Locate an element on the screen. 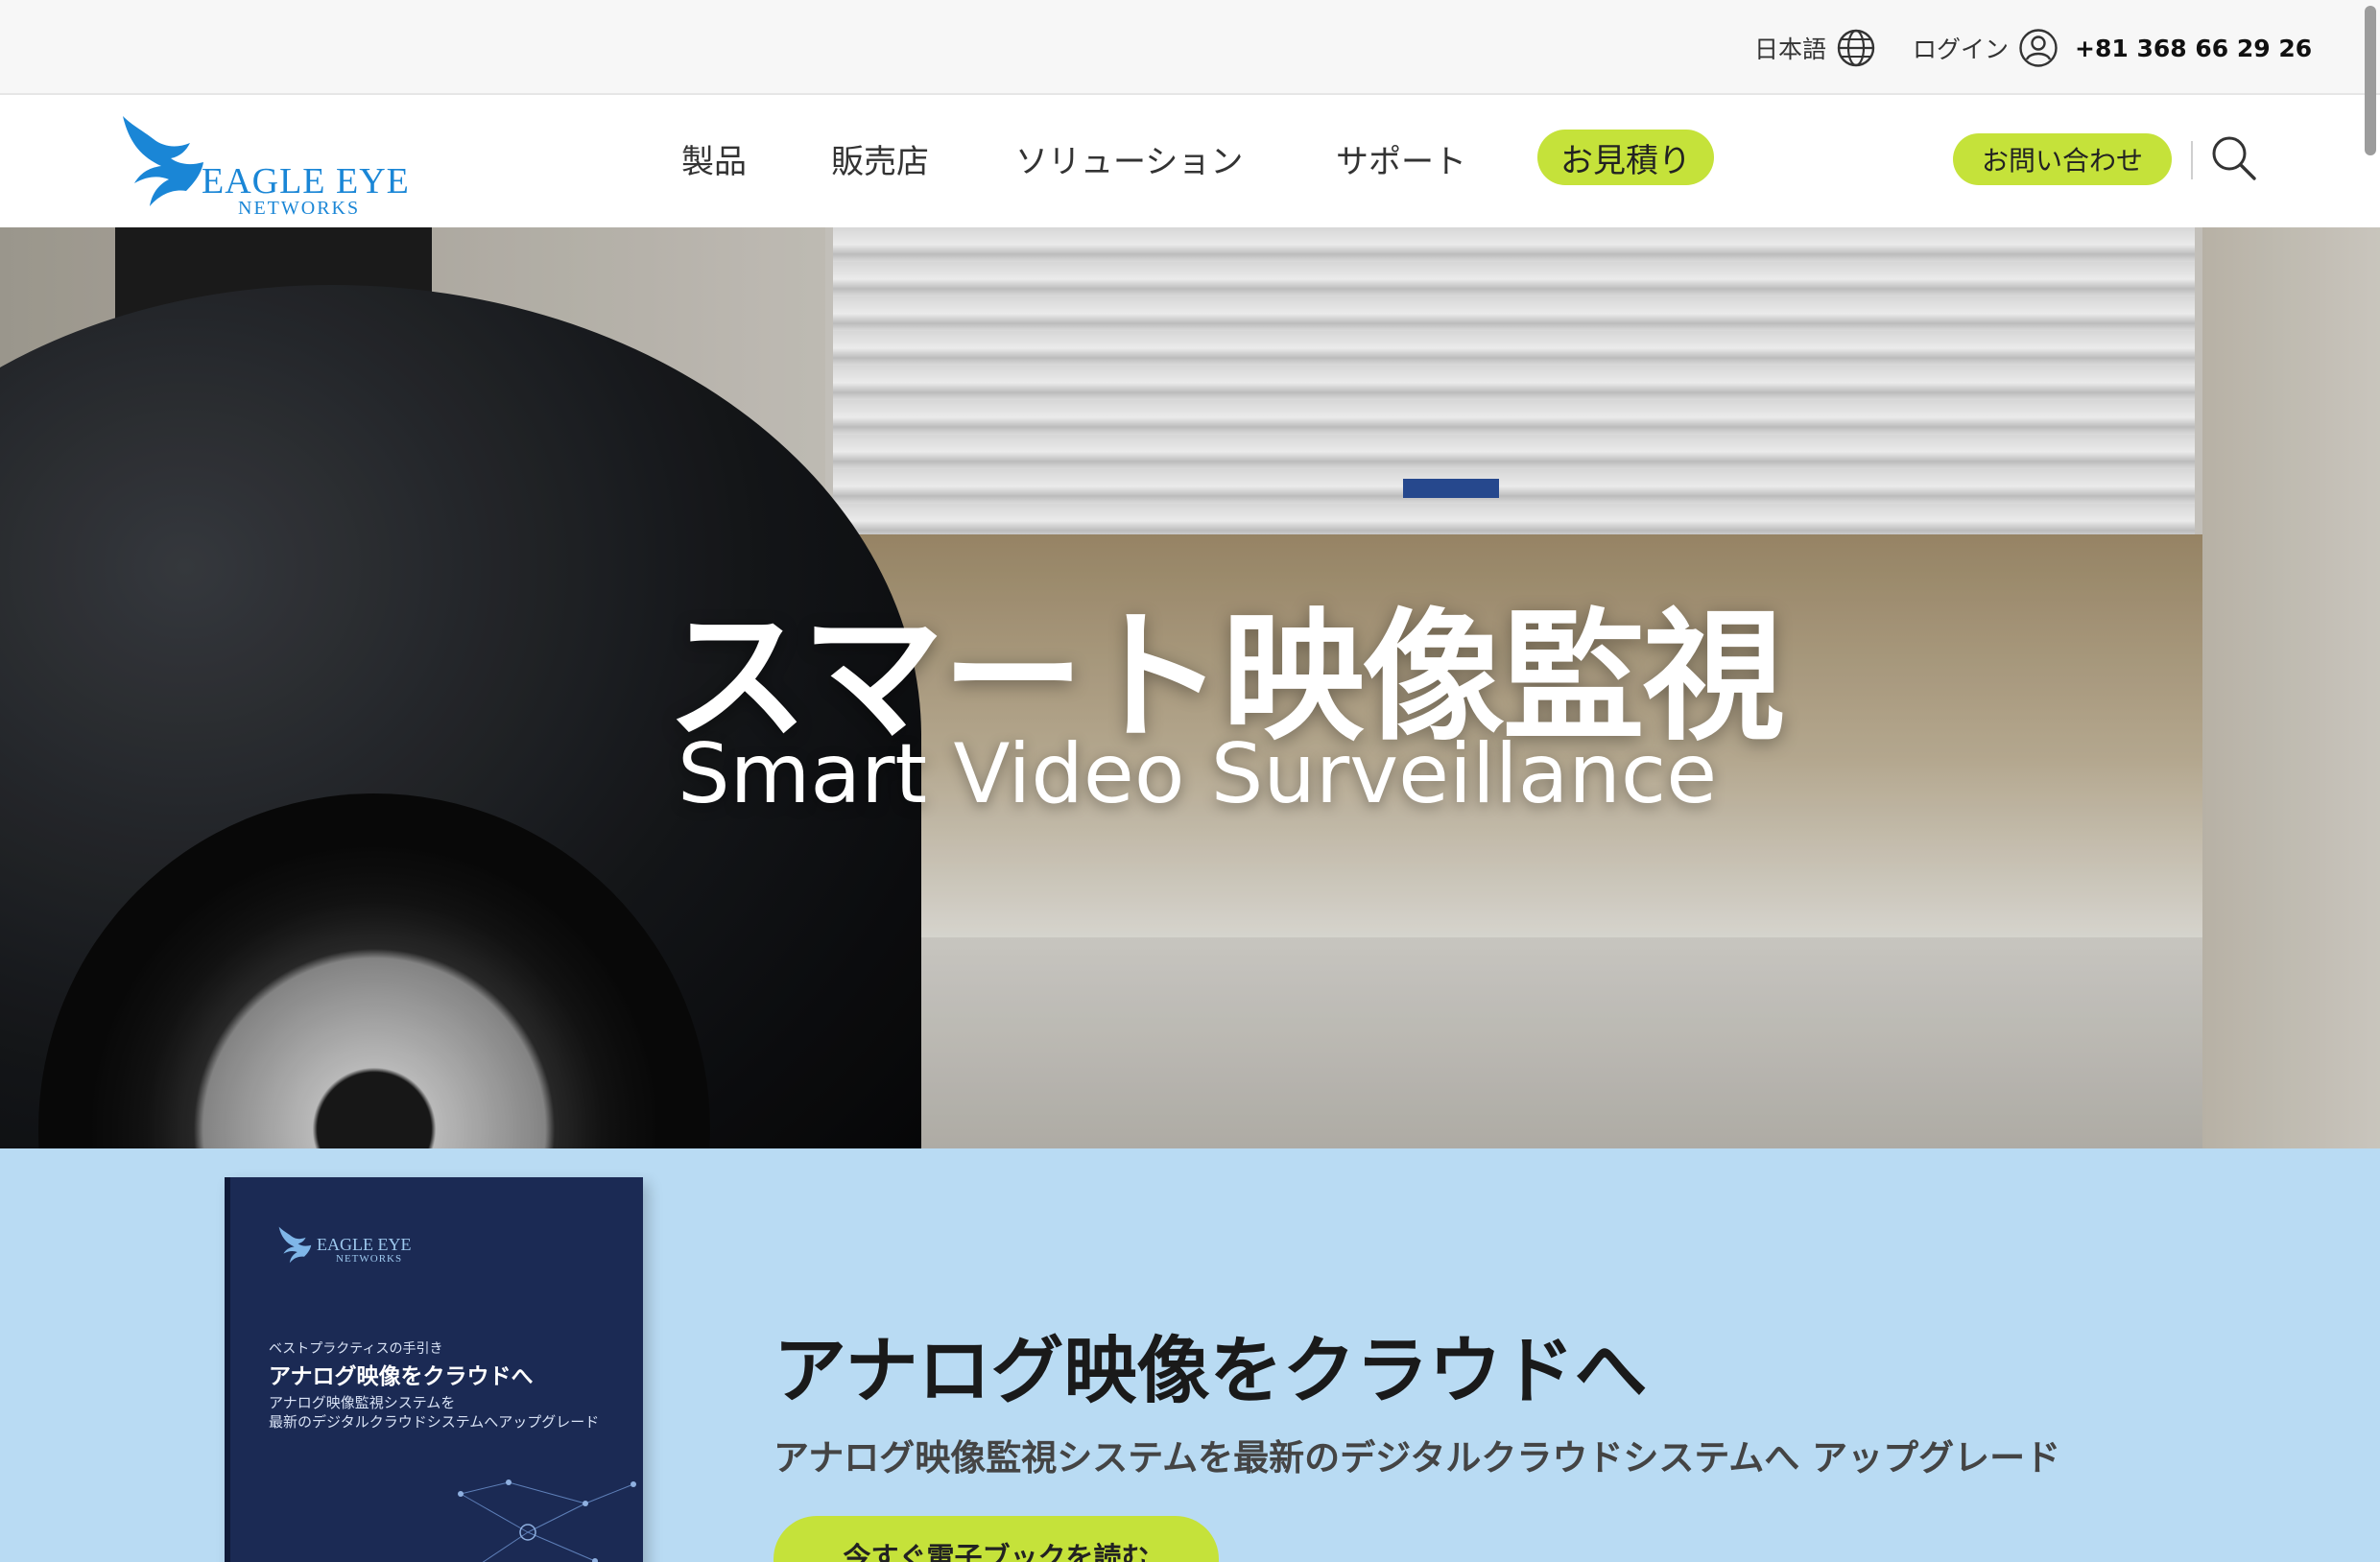 This screenshot has height=1562, width=2380. cover-brand-sub: NETWORKS is located at coordinates (370, 1259).